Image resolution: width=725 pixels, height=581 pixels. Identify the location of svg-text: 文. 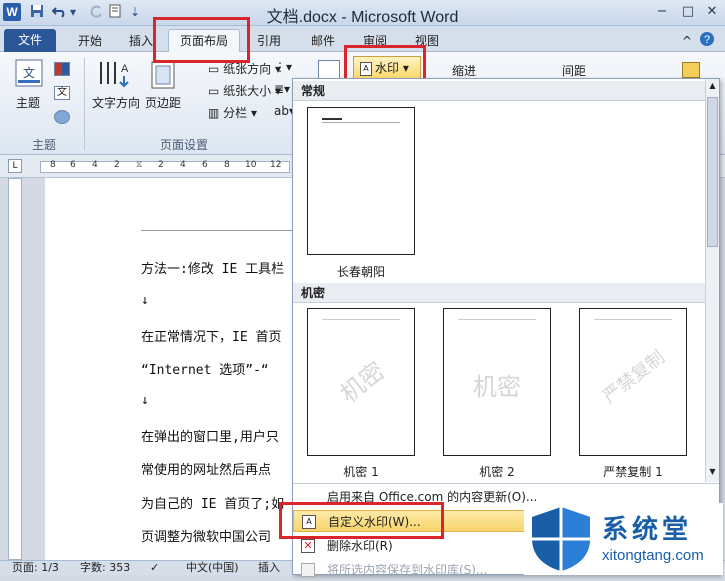
(29, 72).